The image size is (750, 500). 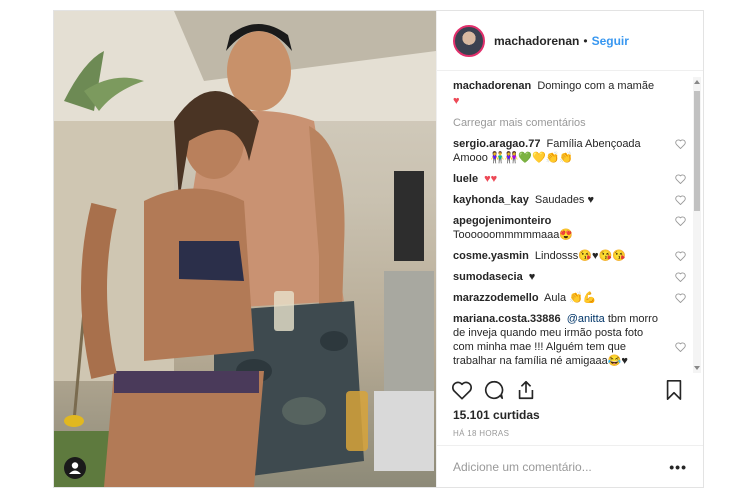 What do you see at coordinates (569, 94) in the screenshot?
I see `post-caption: machadorenan Domingo com a mamãe ♥` at bounding box center [569, 94].